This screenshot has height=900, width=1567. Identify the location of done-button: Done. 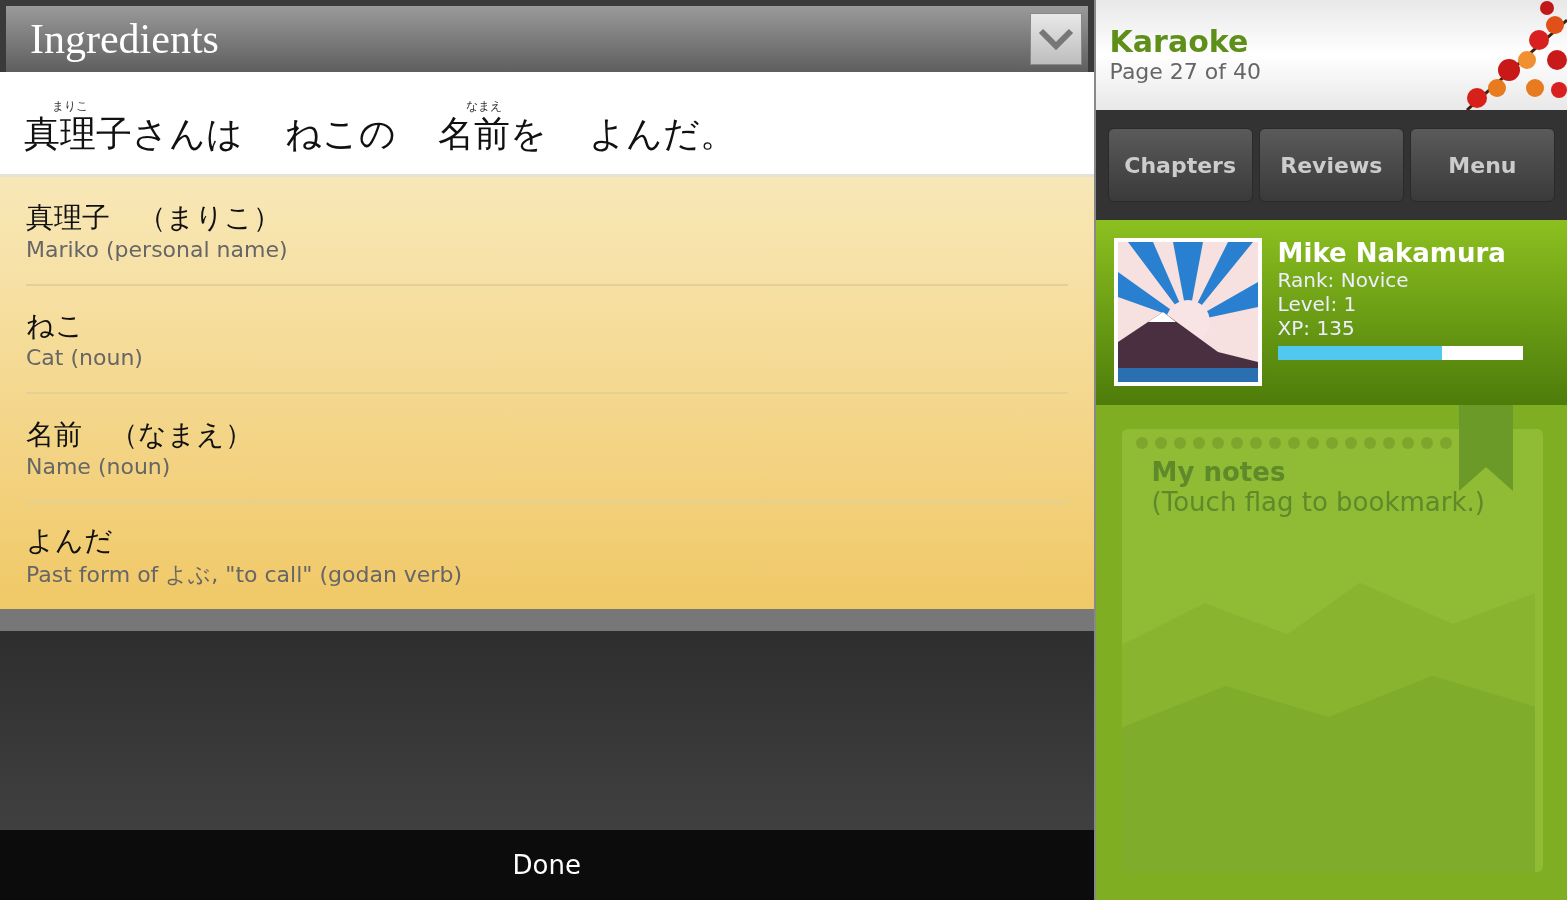
(547, 865).